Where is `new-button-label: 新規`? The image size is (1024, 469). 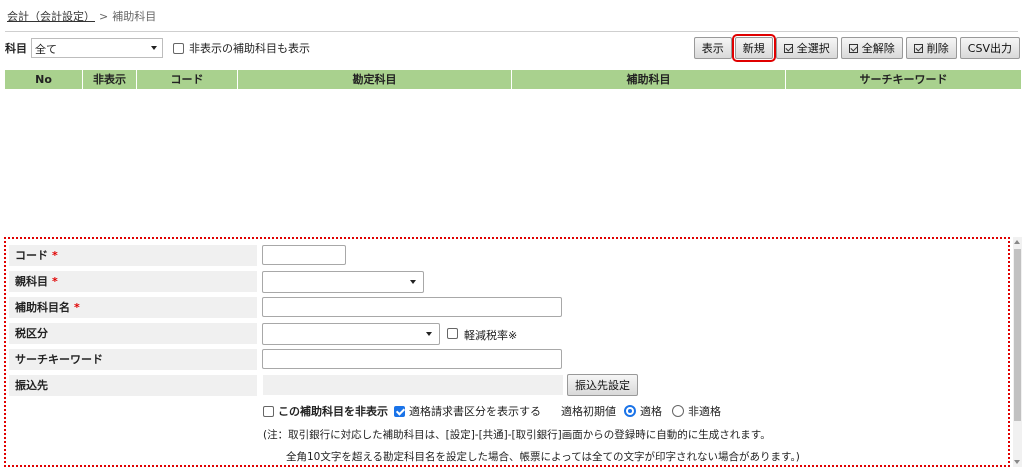
new-button-label: 新規 is located at coordinates (753, 48).